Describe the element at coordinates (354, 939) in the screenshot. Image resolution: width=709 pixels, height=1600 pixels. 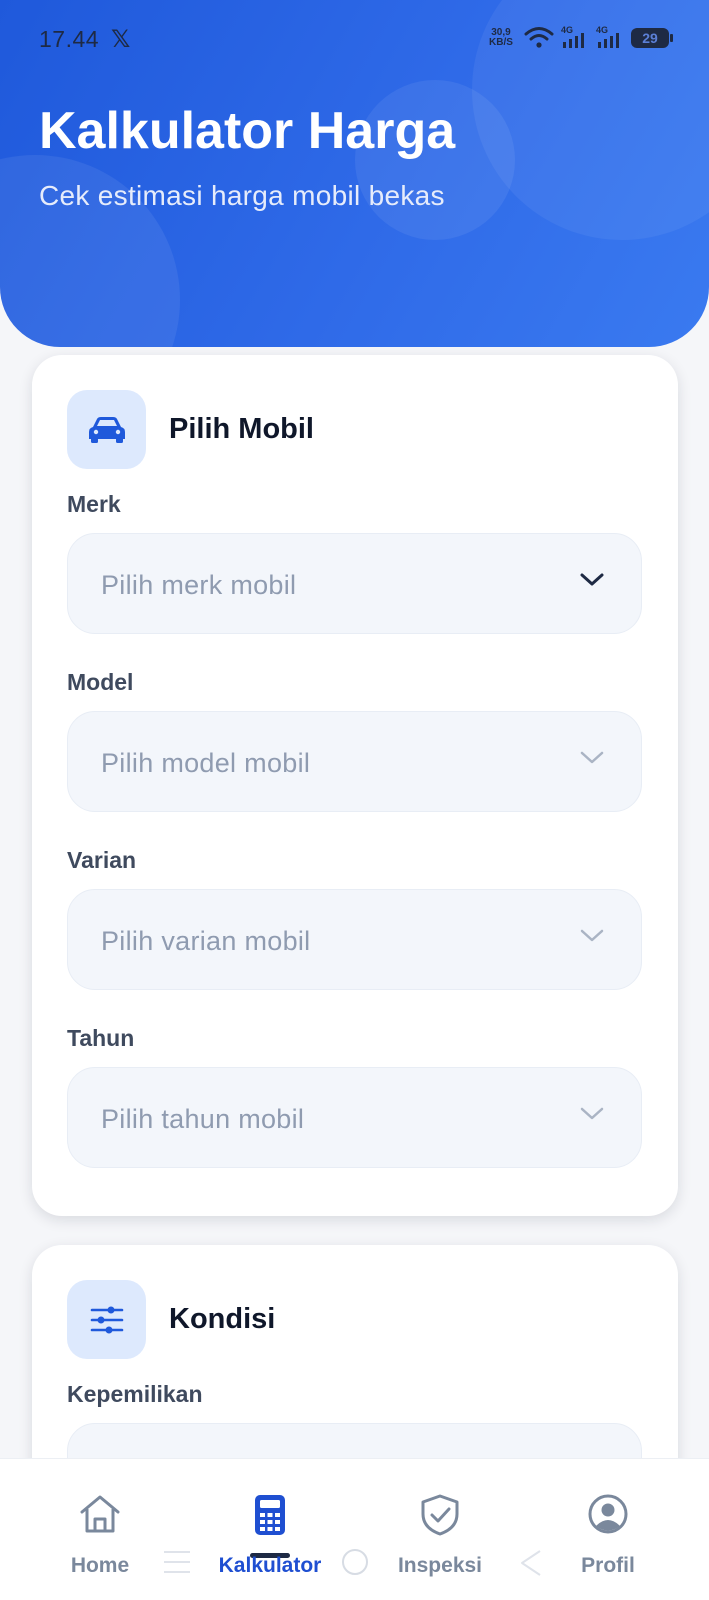
I see `varian-select: Pilih varian mobil` at that location.